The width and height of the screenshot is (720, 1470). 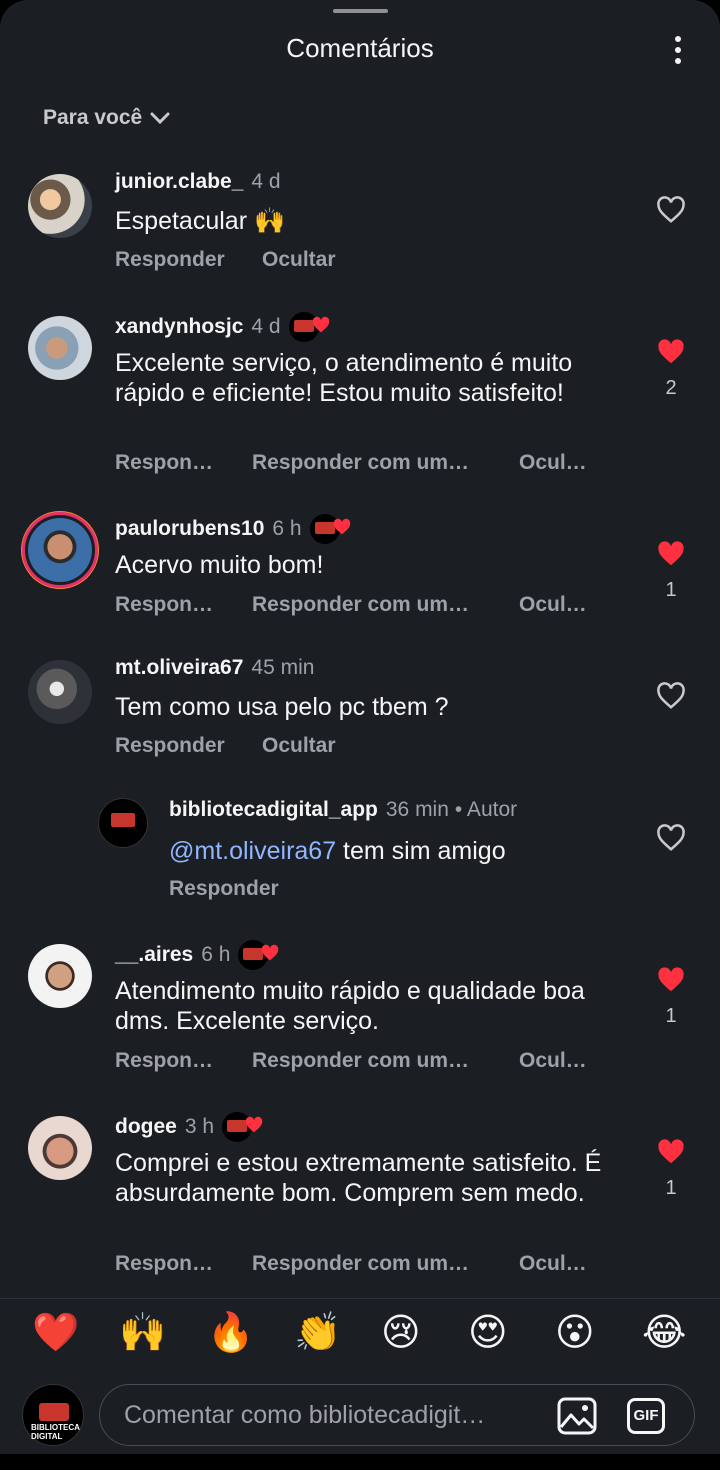 I want to click on username: bibliotecadigital_app, so click(x=273, y=810).